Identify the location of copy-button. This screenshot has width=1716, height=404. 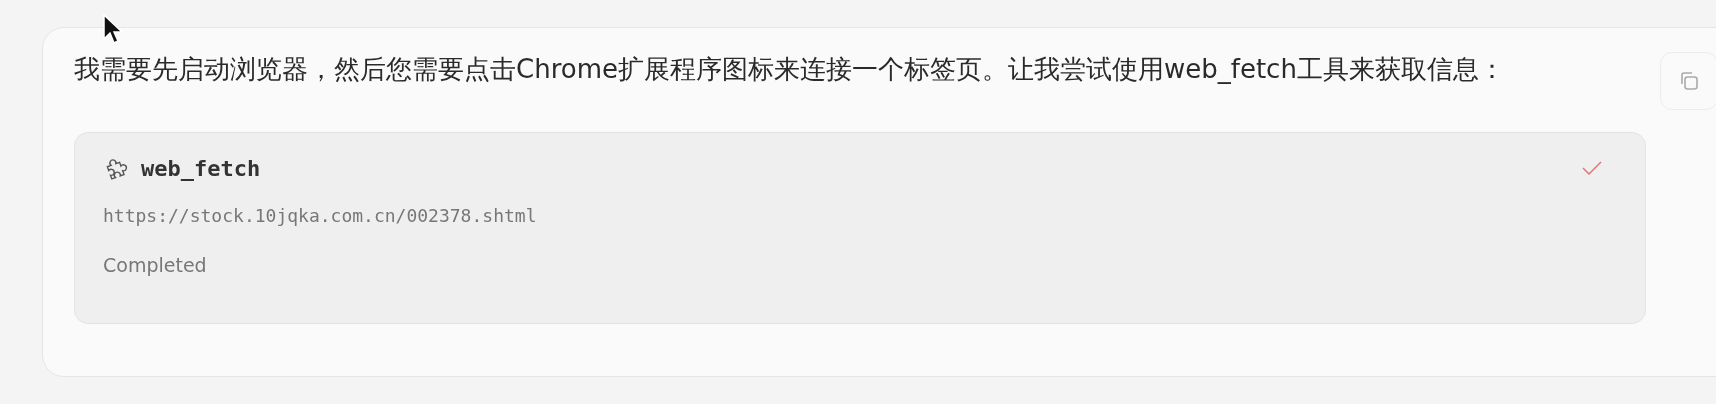
(1688, 81).